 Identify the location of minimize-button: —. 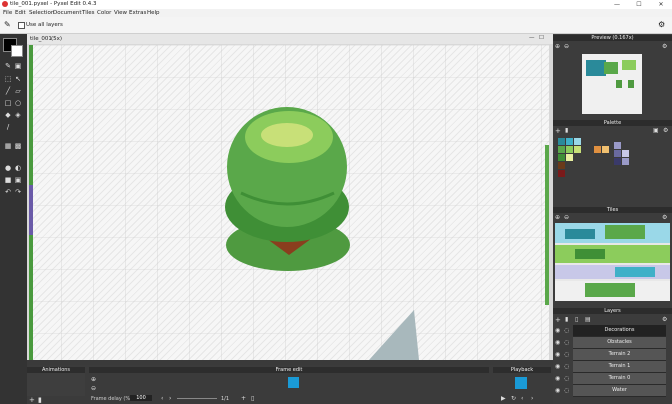
(617, 4).